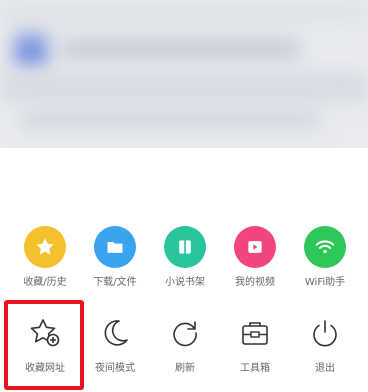  What do you see at coordinates (115, 333) in the screenshot?
I see `moon-icon` at bounding box center [115, 333].